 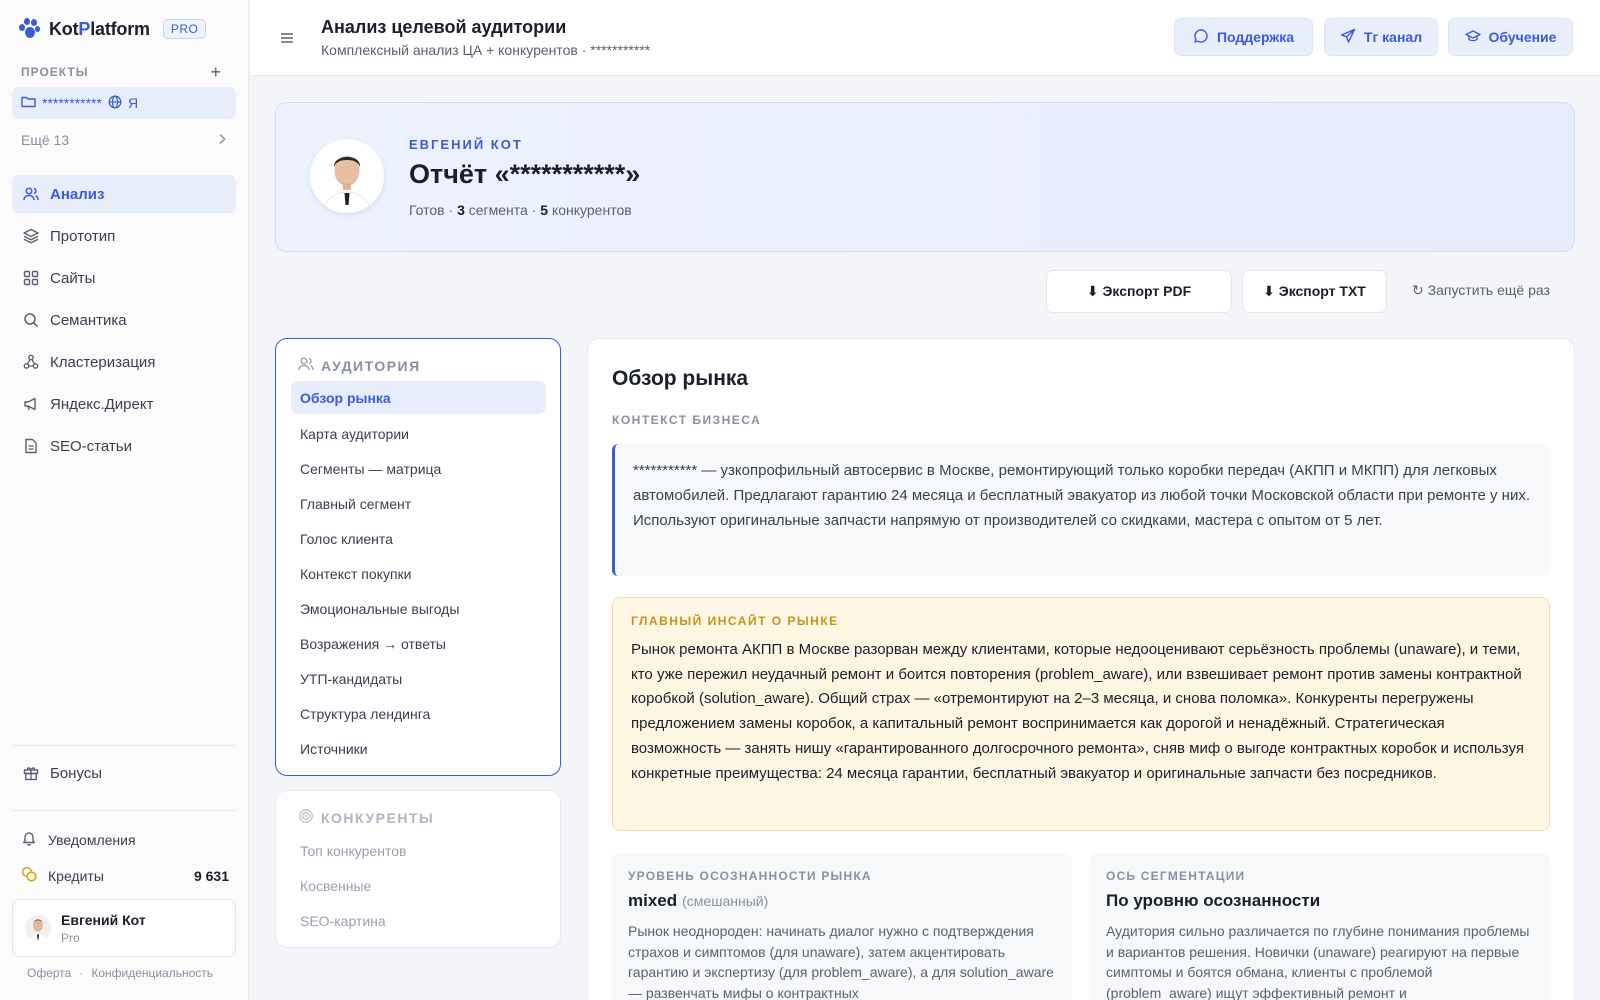 What do you see at coordinates (72, 103) in the screenshot?
I see `project-name: ***********` at bounding box center [72, 103].